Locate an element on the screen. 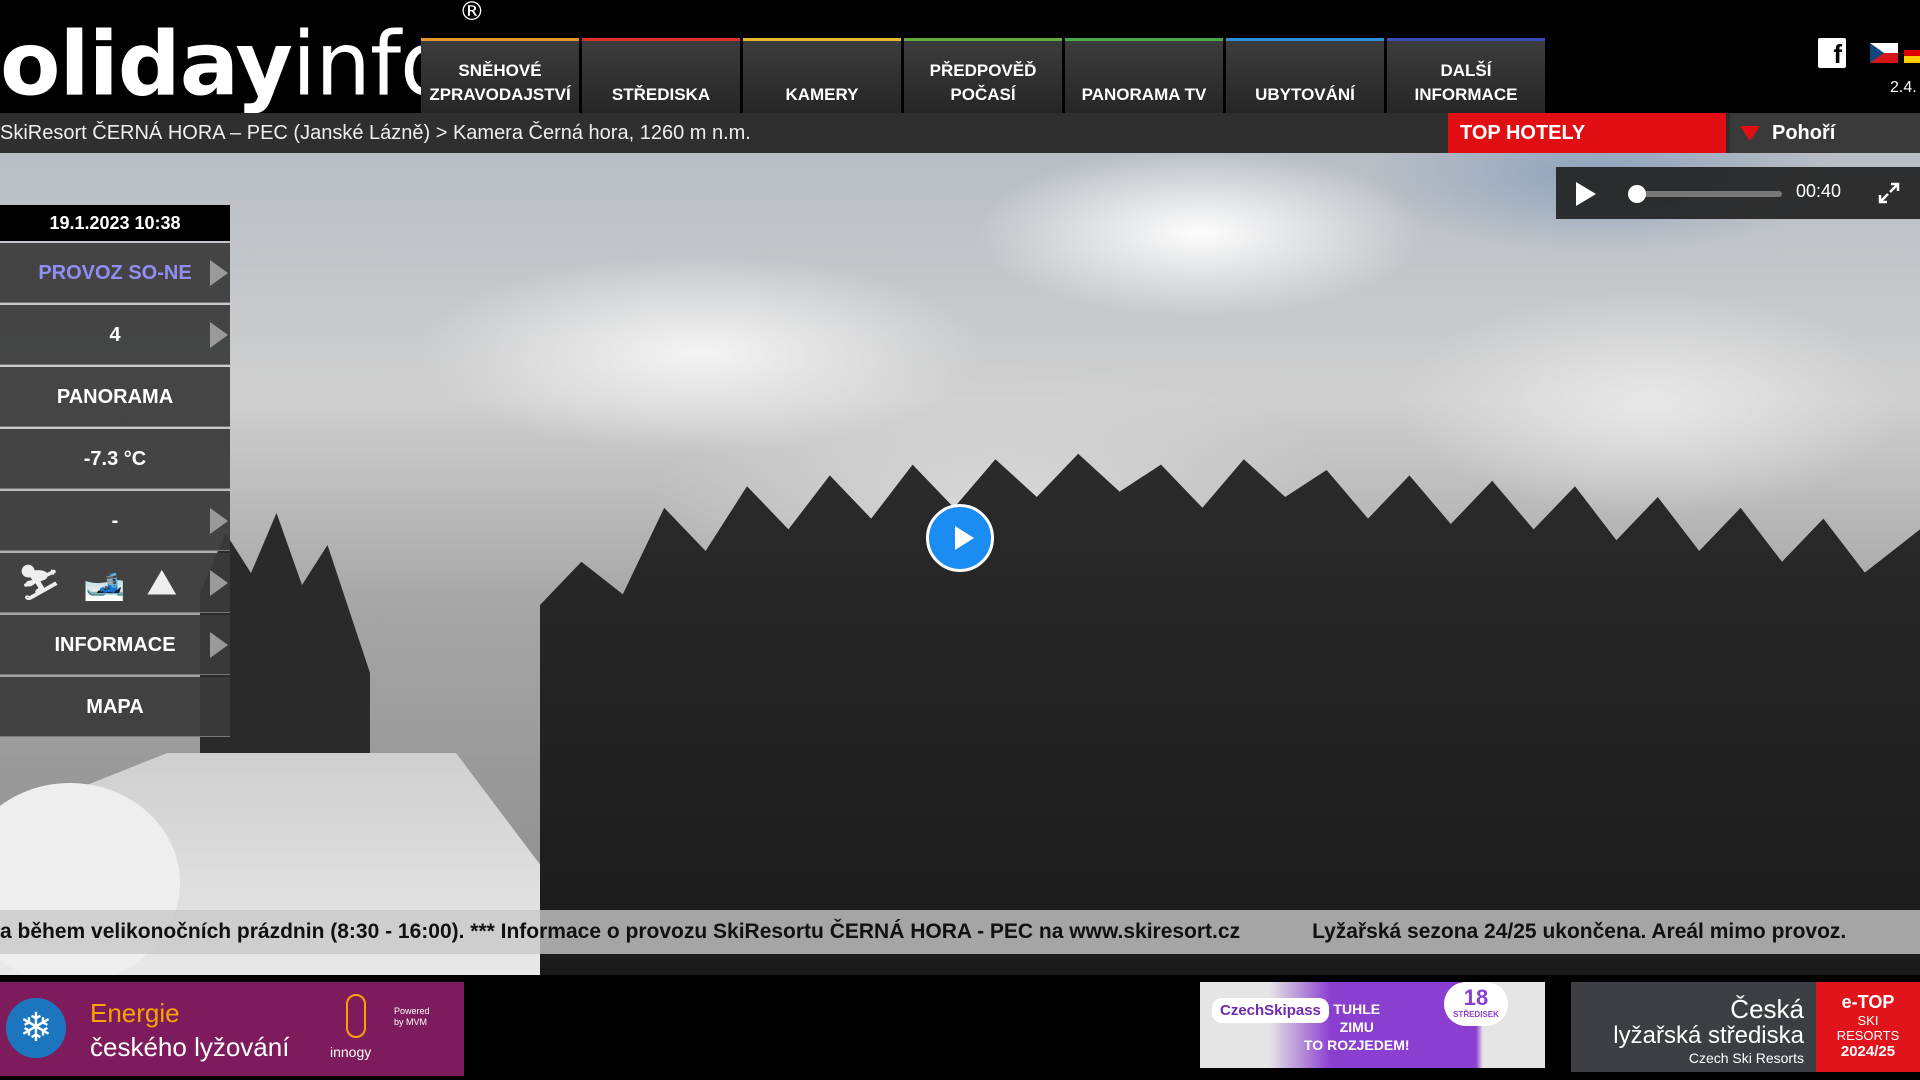  informace-item: INFORMACE is located at coordinates (115, 645).